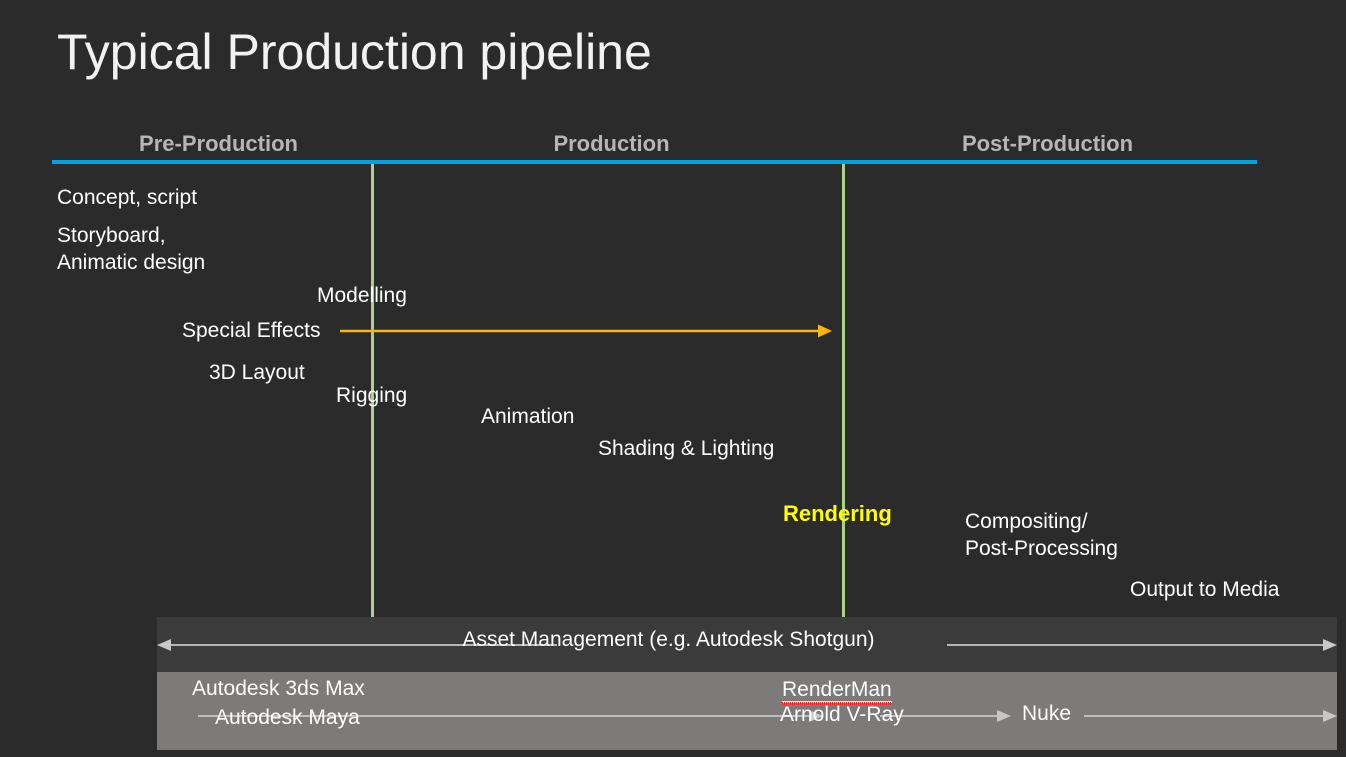 This screenshot has height=757, width=1346. What do you see at coordinates (1047, 143) in the screenshot?
I see `phase-header-post-production: Post-Production` at bounding box center [1047, 143].